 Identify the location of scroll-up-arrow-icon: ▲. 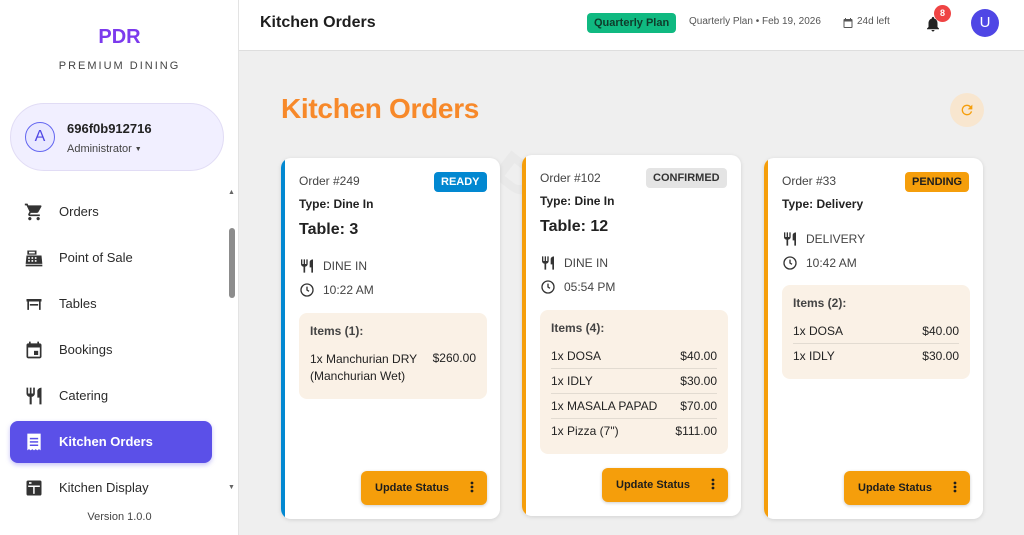
(231, 192).